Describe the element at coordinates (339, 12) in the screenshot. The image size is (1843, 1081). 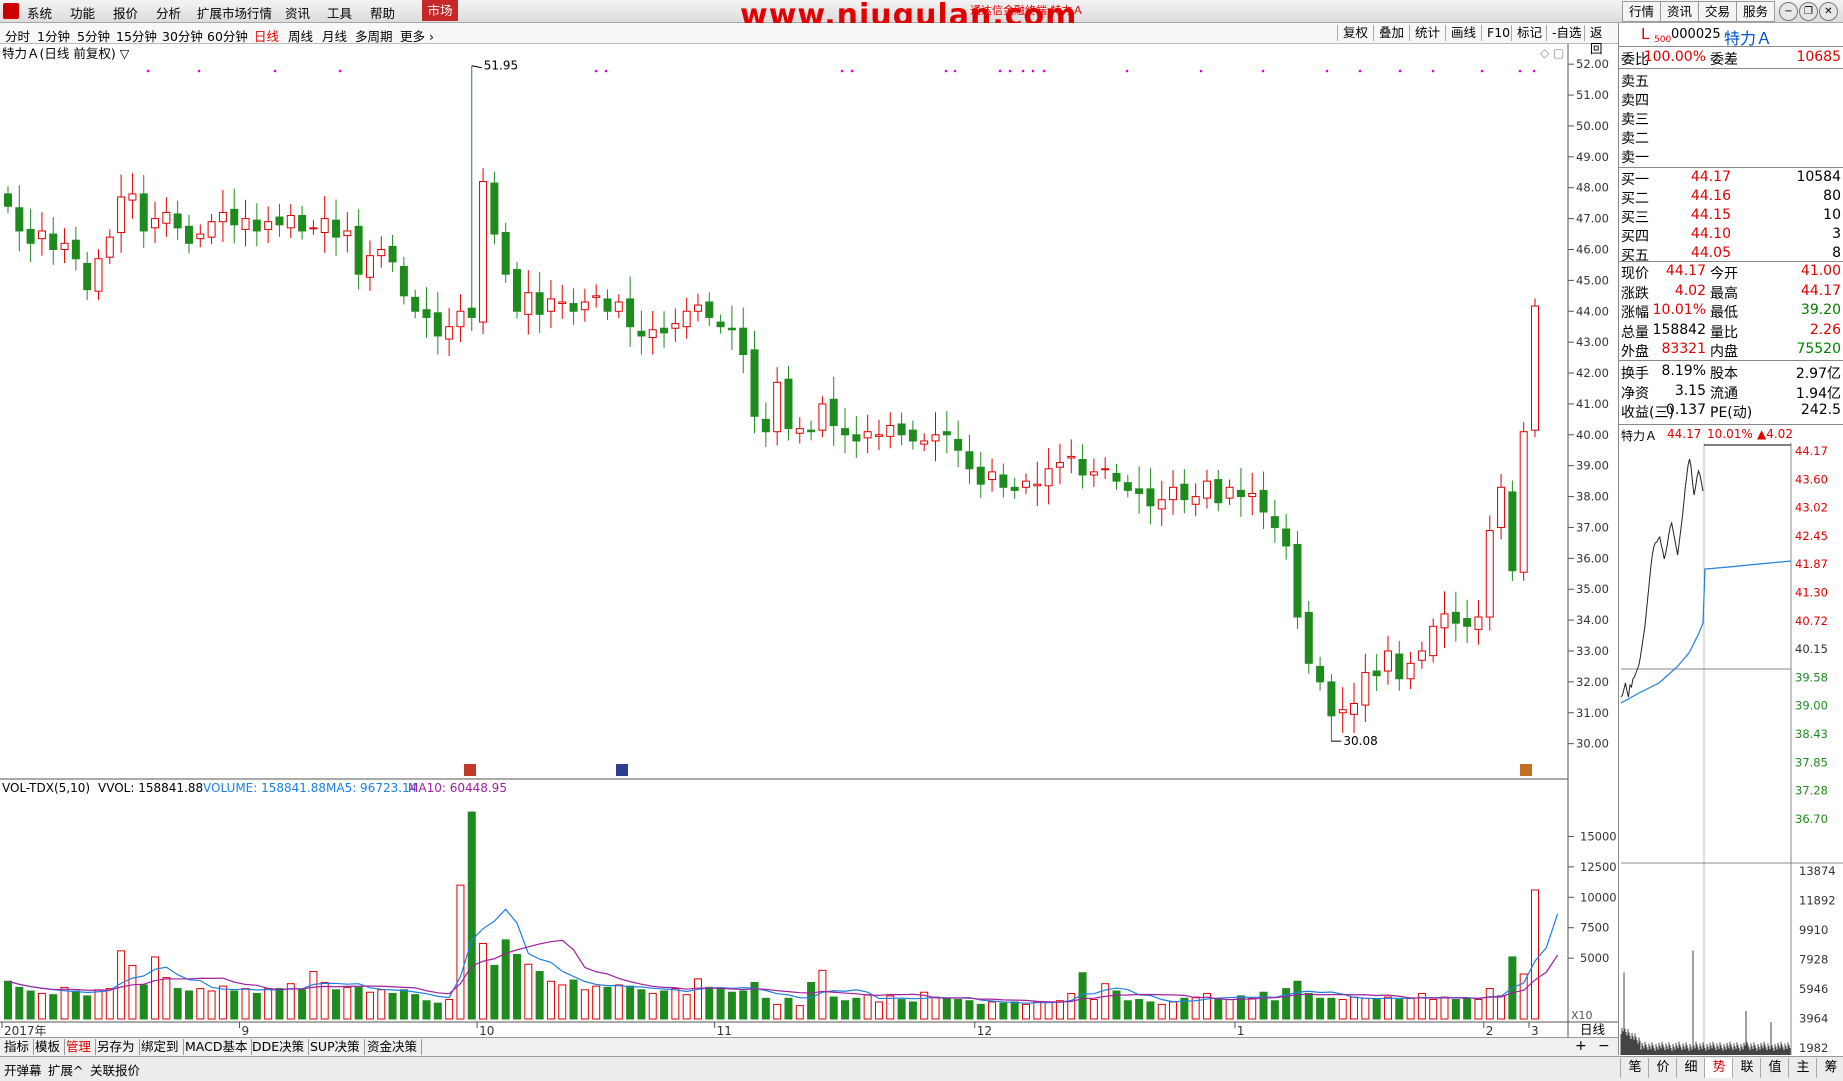
I see `menu-tools: 工具` at that location.